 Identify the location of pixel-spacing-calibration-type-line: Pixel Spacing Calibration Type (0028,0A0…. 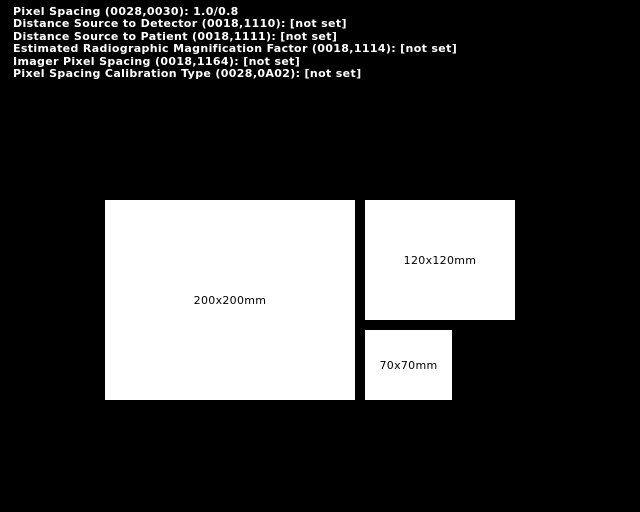
(187, 74).